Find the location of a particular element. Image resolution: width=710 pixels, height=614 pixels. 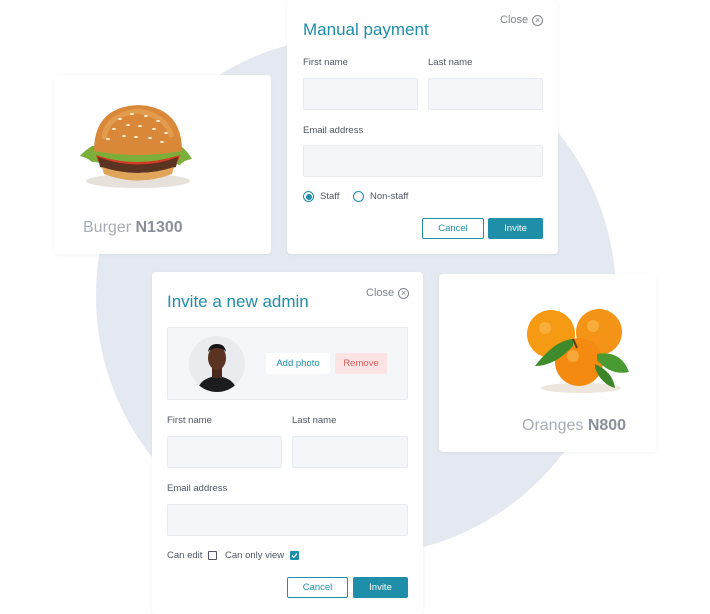

permission-can-only-view: Can only view is located at coordinates (262, 555).